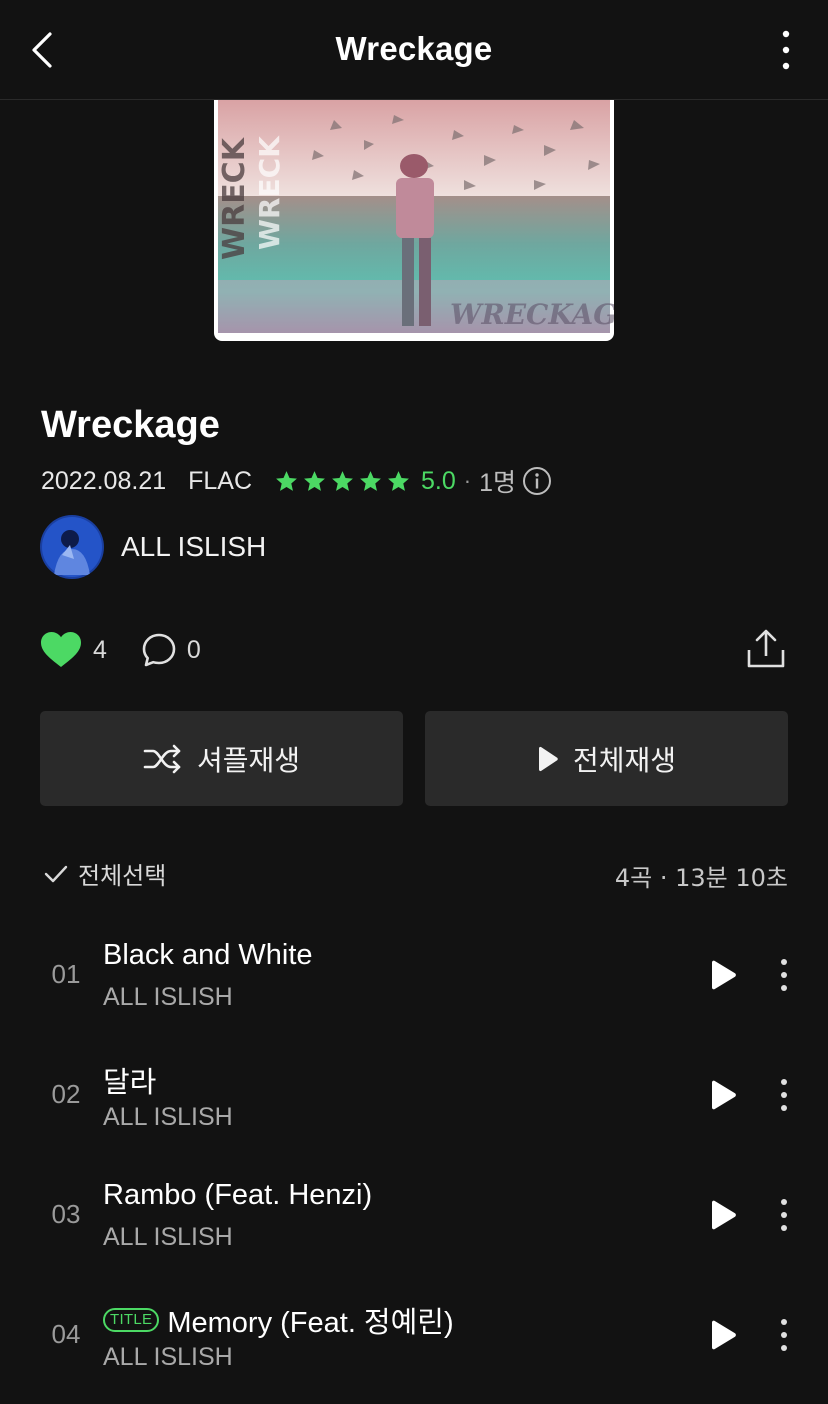  I want to click on comment-button: 0, so click(171, 650).